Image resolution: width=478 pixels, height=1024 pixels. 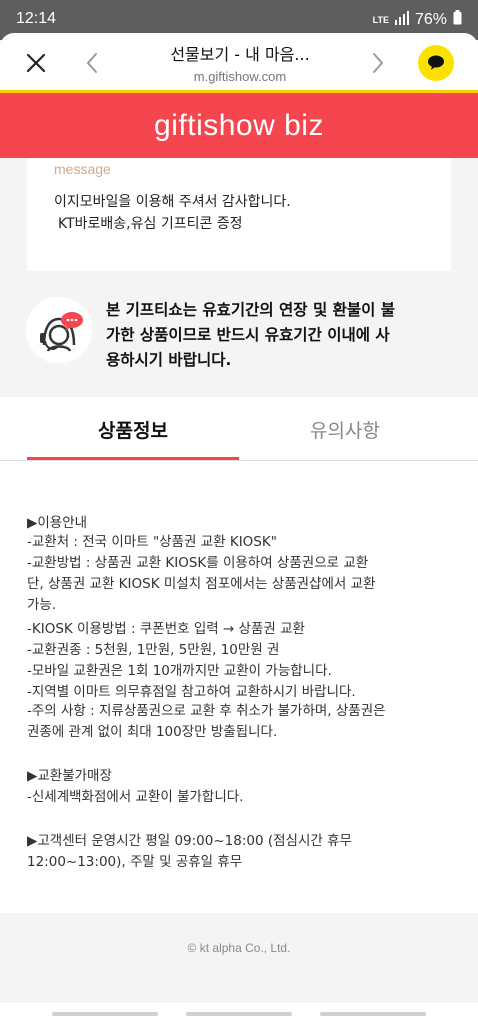 What do you see at coordinates (191, 692) in the screenshot?
I see `info-line: -지역별 이마트 의무휴점일 참고하여 교환하시기 바랍니다.` at bounding box center [191, 692].